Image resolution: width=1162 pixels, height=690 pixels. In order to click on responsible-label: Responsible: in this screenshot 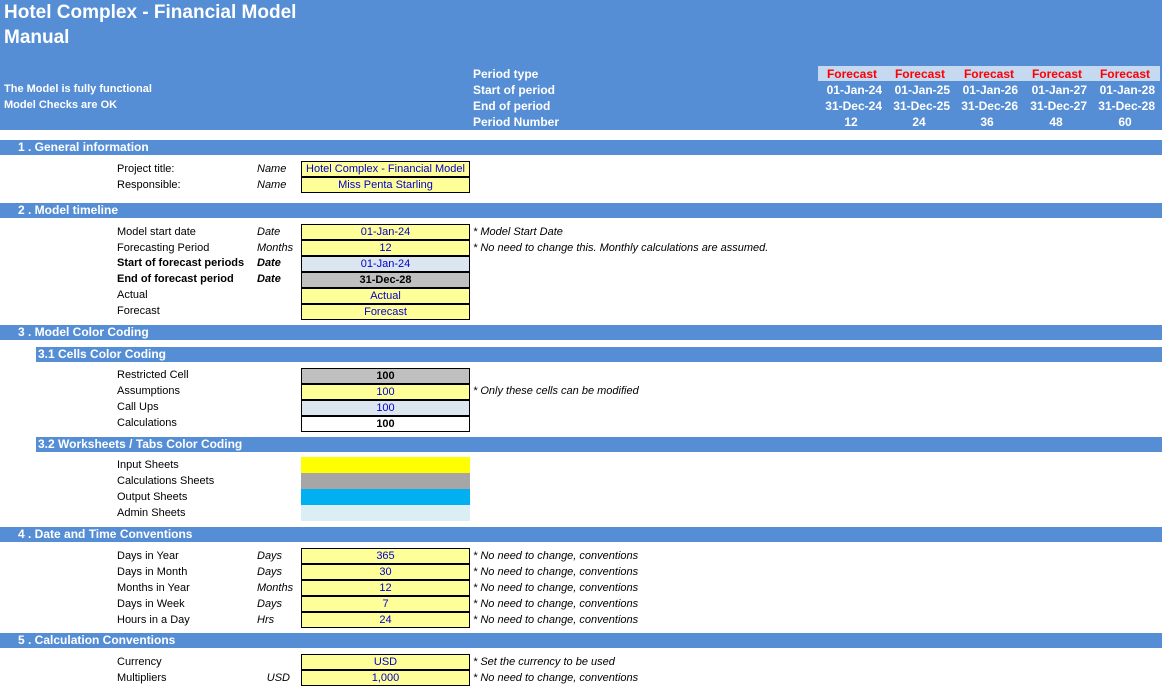, I will do `click(149, 185)`.